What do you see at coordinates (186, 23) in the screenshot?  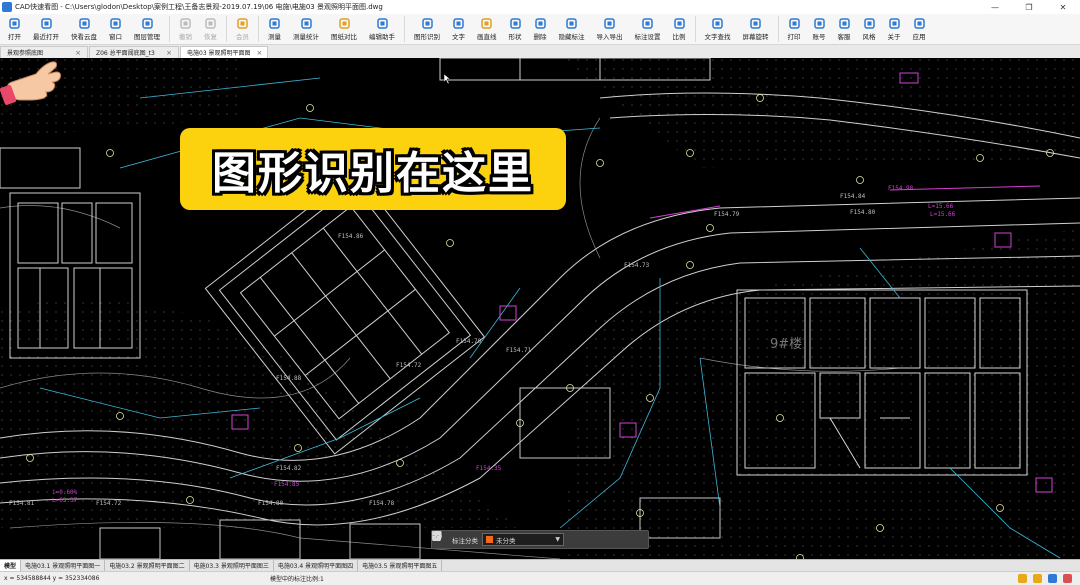 I see `undo-icon` at bounding box center [186, 23].